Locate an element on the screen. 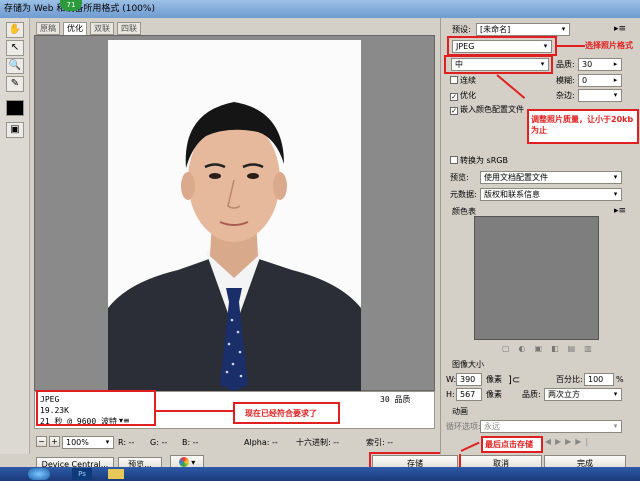 The width and height of the screenshot is (640, 481). annotation-choose-format: 选择照片格式 is located at coordinates (609, 45).